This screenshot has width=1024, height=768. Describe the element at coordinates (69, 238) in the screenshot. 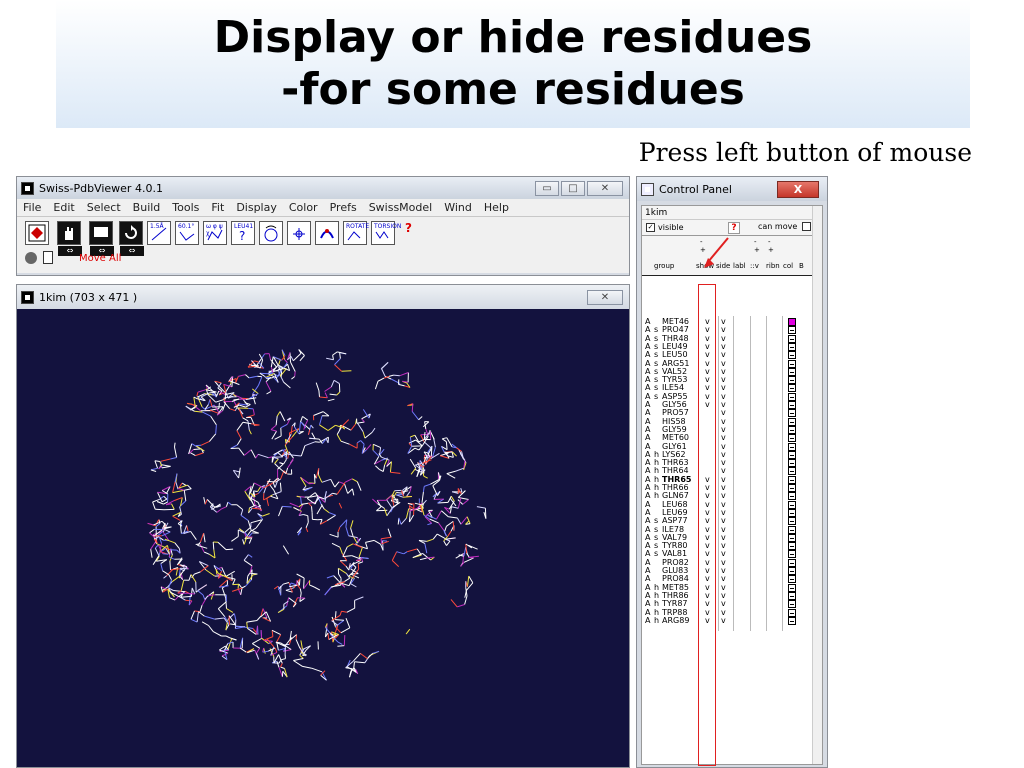

I see `move-hand-icon: ⇔` at that location.